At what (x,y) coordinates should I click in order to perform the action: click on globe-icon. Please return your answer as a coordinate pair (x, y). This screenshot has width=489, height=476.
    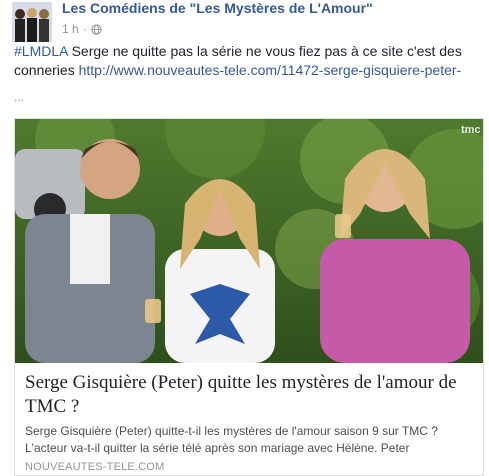
    Looking at the image, I should click on (96, 29).